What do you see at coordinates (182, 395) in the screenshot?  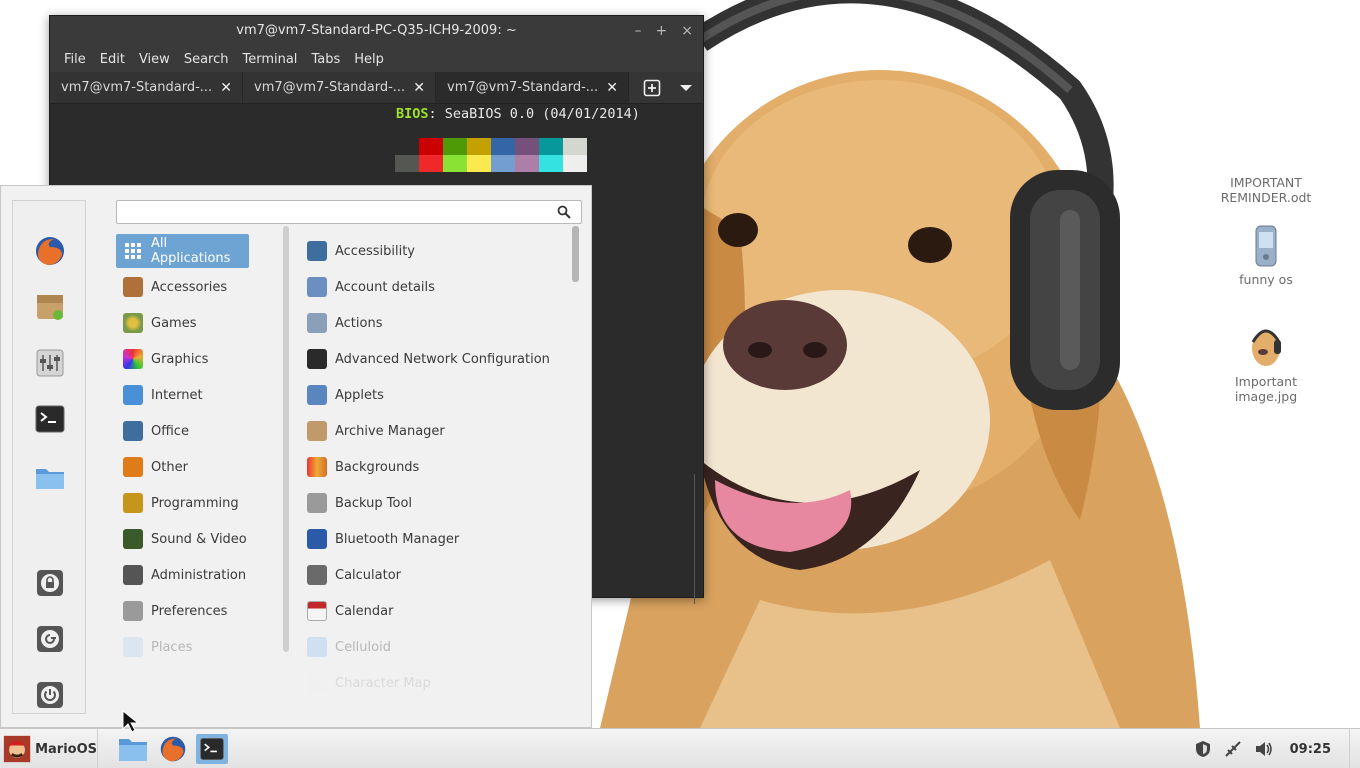 I see `category-internet: Internet` at bounding box center [182, 395].